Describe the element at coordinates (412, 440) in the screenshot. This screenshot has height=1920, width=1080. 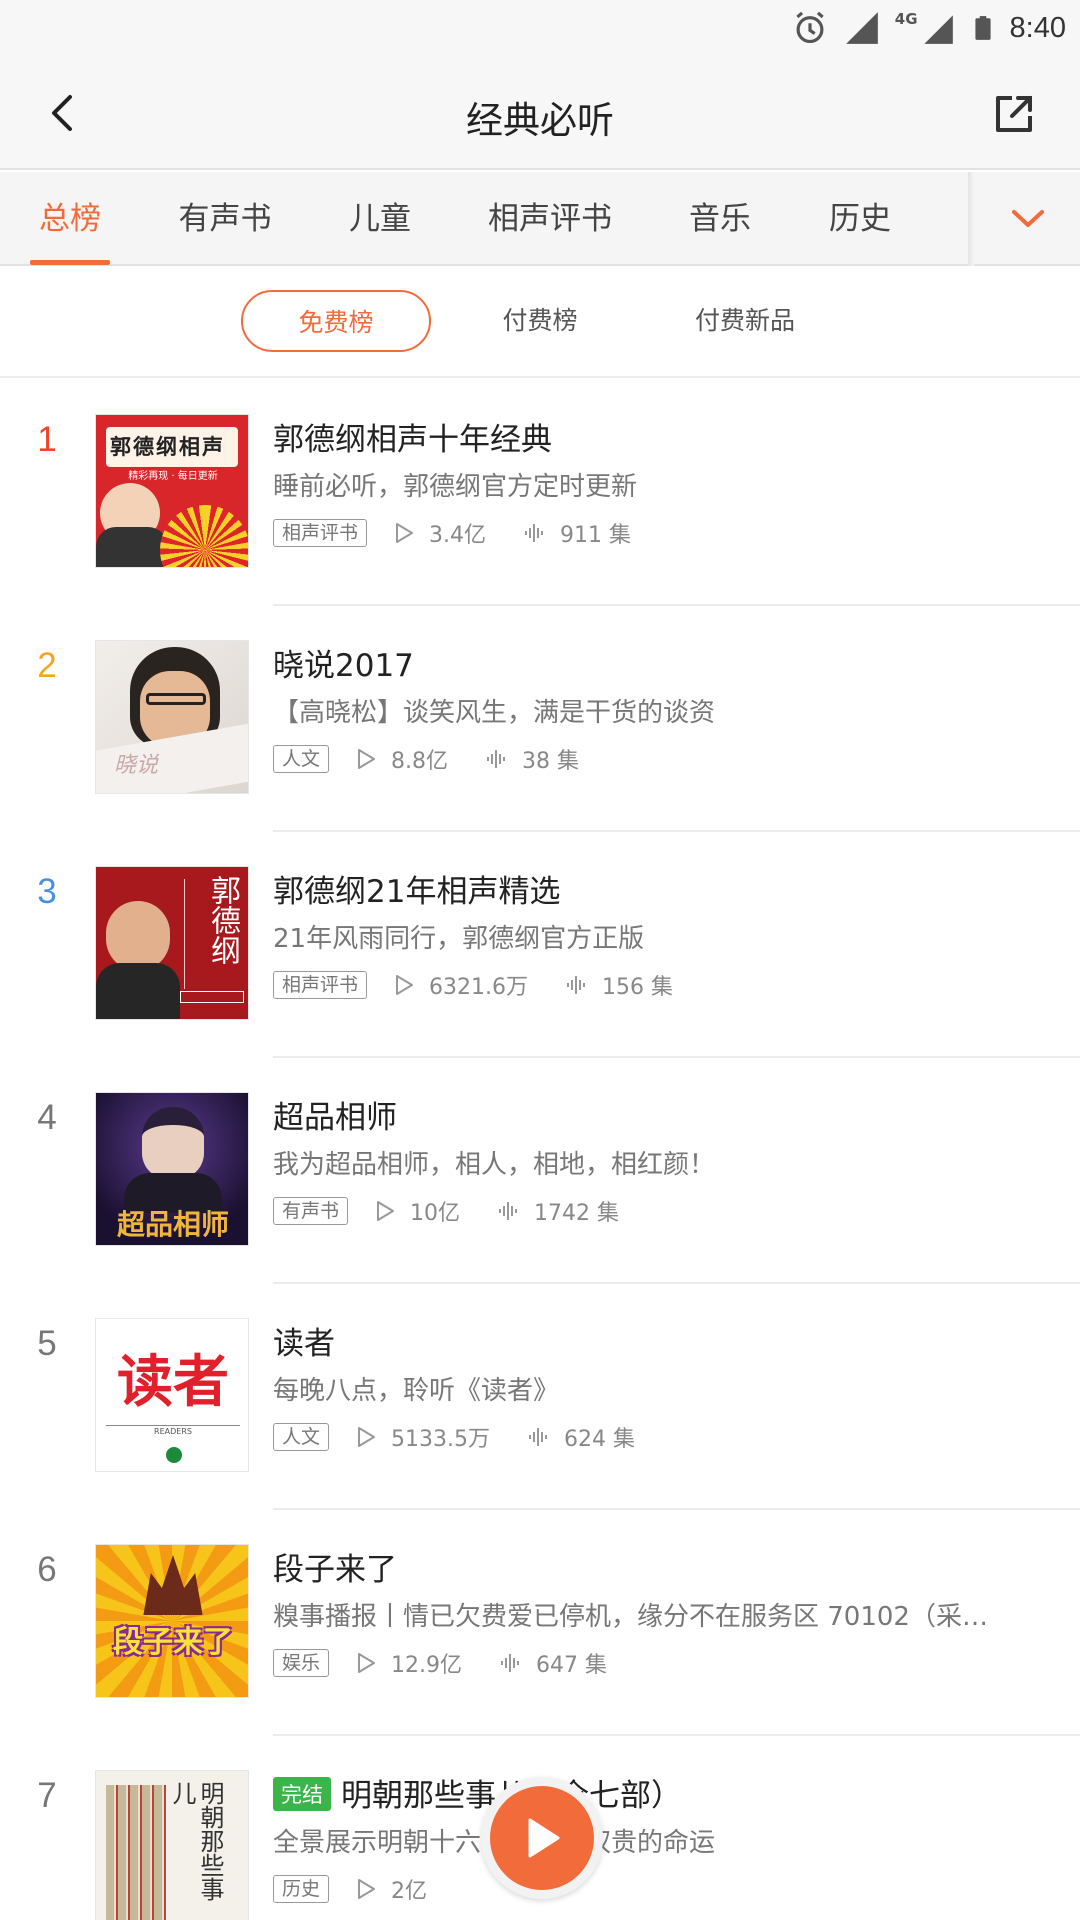
I see `album-title: 郭德纲相声十年经典` at that location.